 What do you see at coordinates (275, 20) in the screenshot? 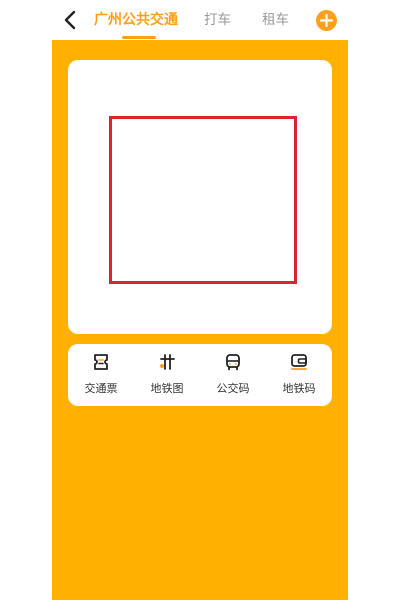
I see `tab-car-rental: 租车` at bounding box center [275, 20].